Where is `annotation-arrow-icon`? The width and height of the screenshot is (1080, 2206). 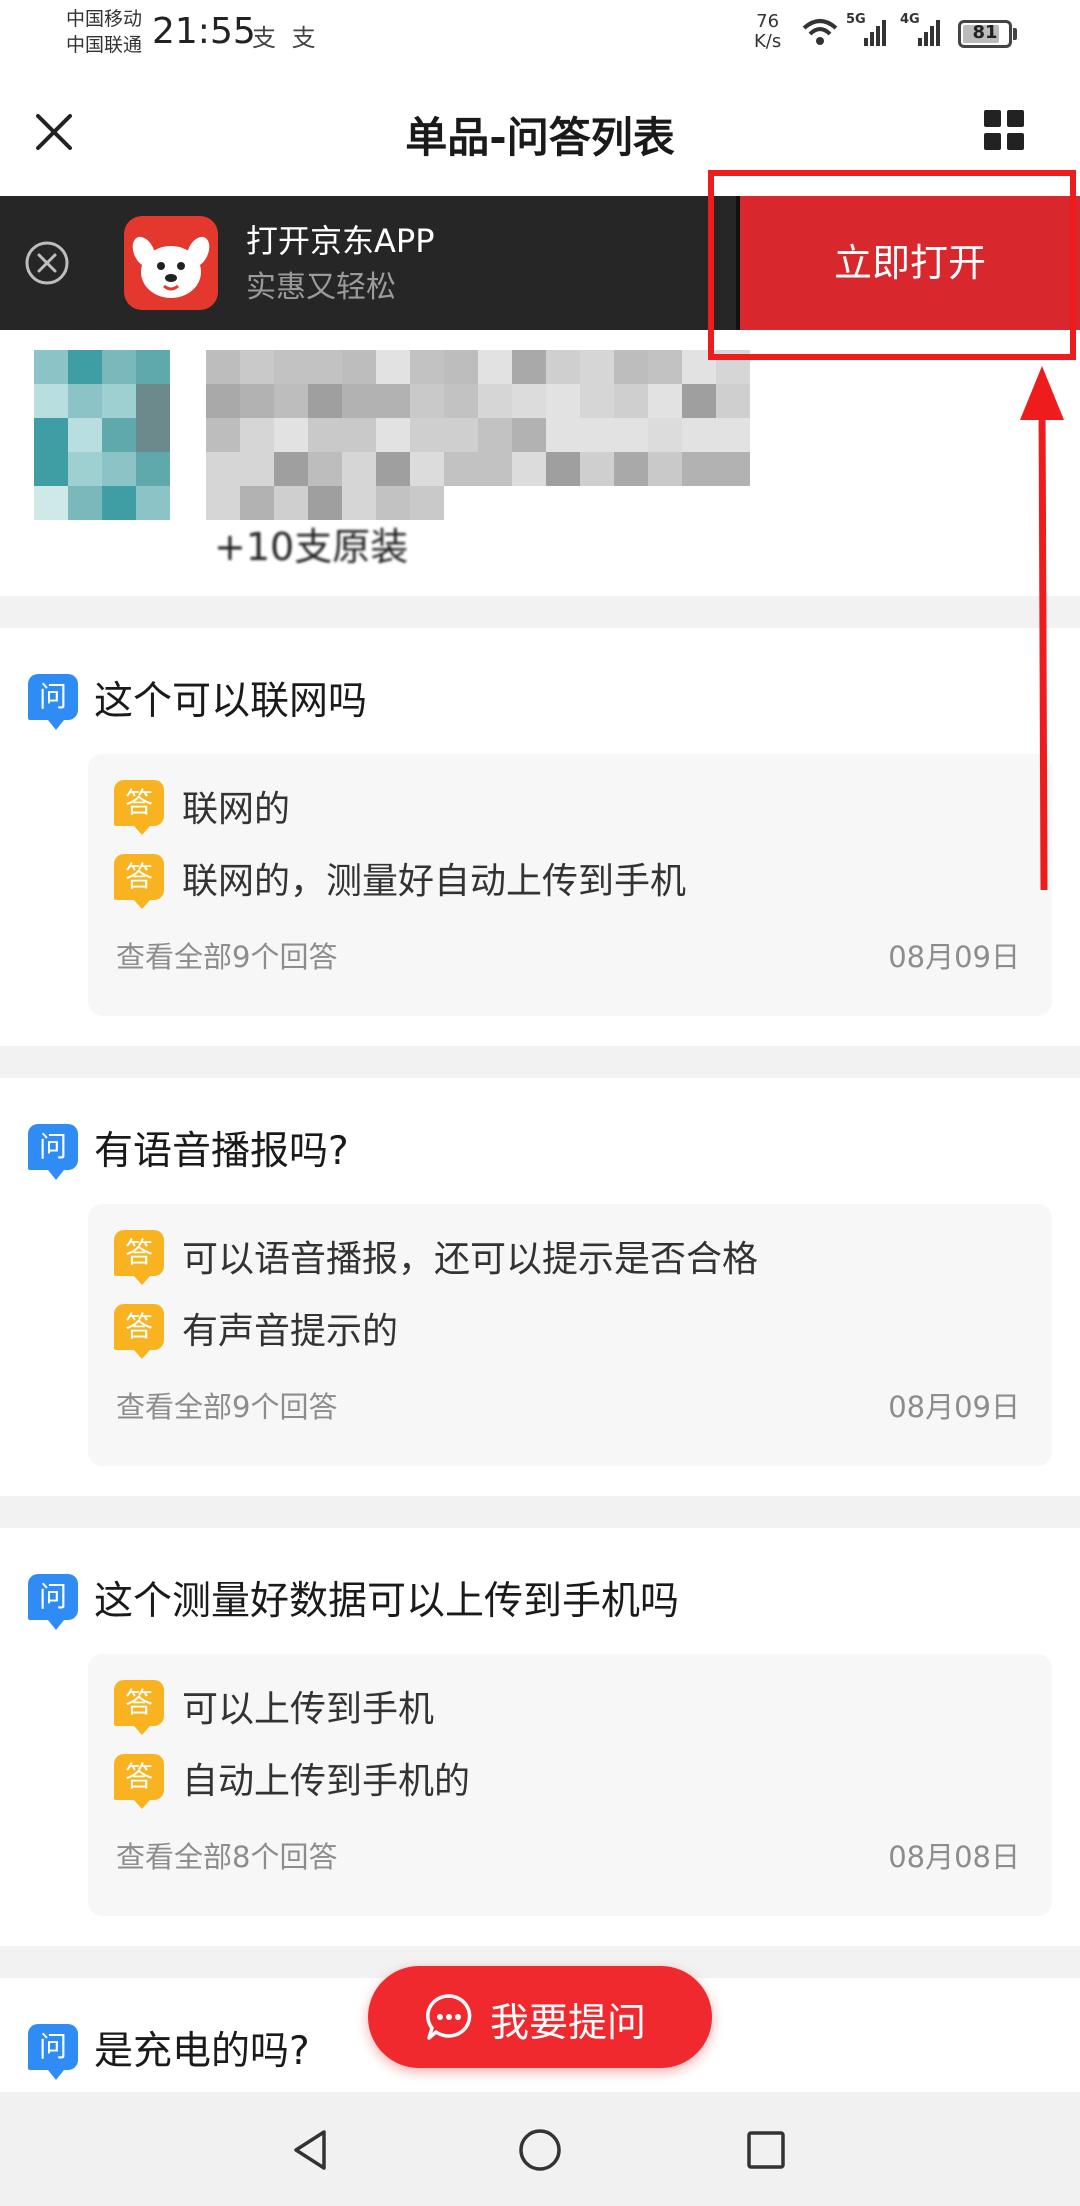
annotation-arrow-icon is located at coordinates (1042, 628).